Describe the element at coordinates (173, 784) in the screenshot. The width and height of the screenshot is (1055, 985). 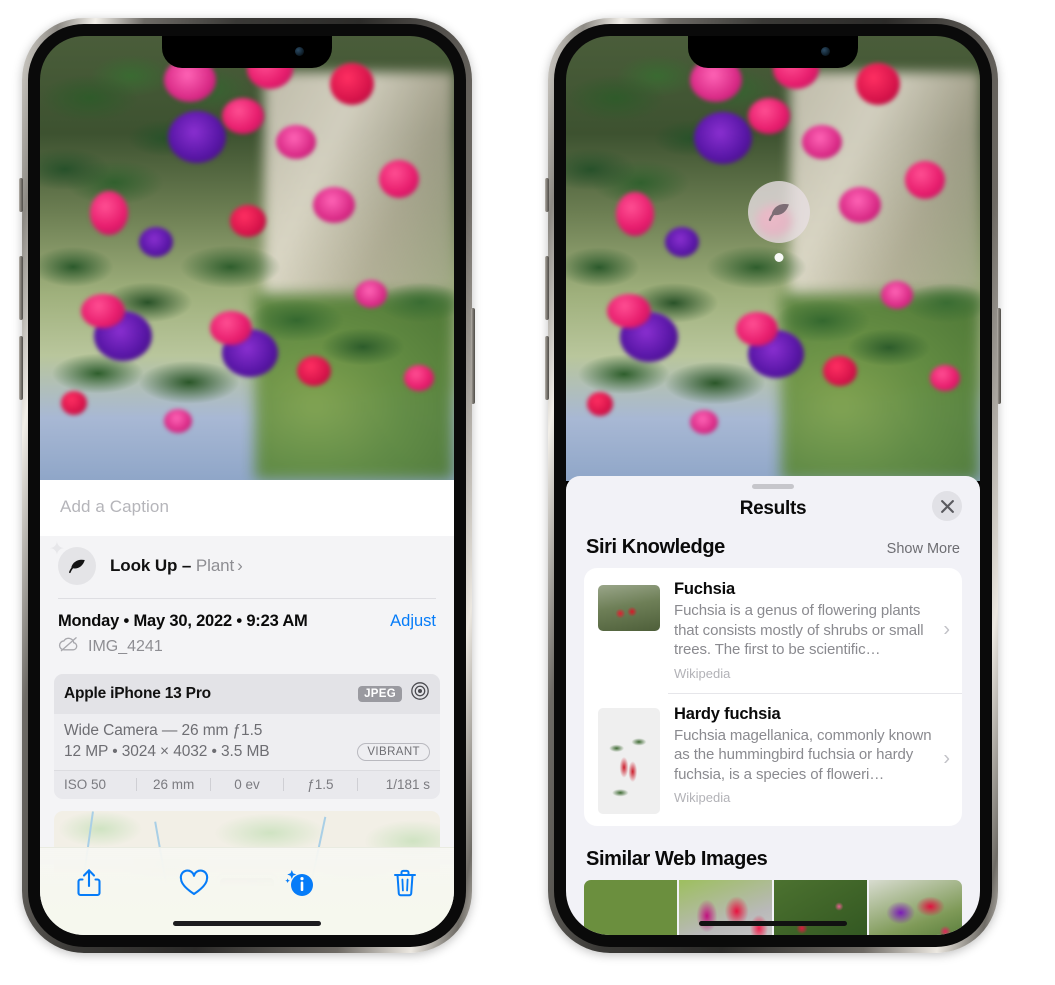
I see `stat-focal: 26 mm` at that location.